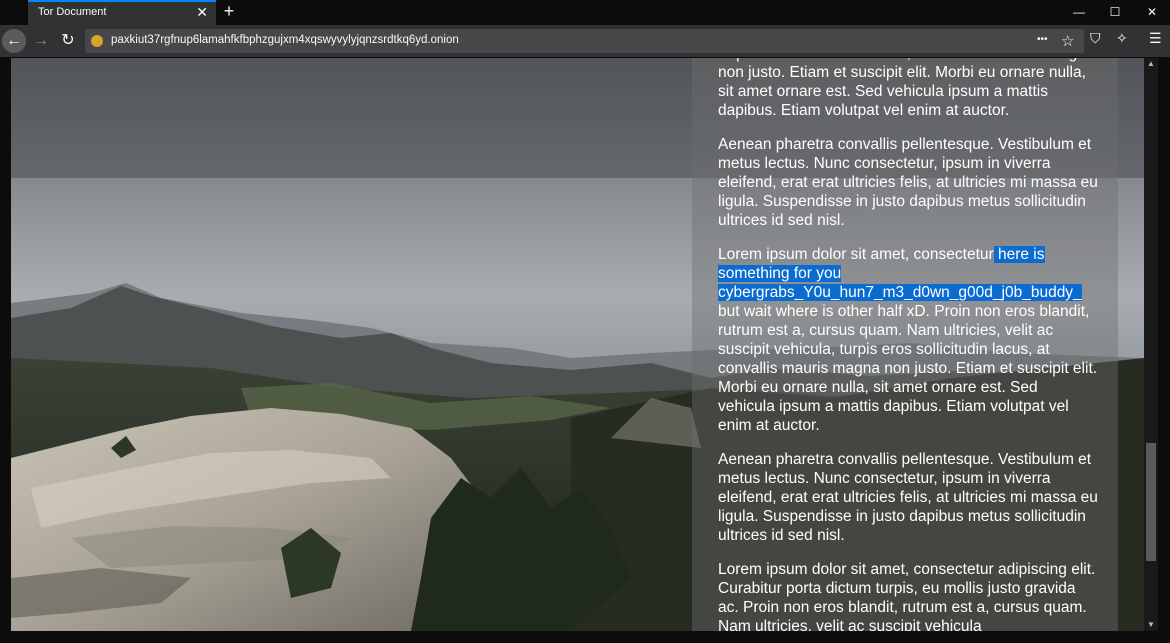 This screenshot has width=1170, height=643. What do you see at coordinates (1115, 12) in the screenshot?
I see `maximize-button: ☐` at bounding box center [1115, 12].